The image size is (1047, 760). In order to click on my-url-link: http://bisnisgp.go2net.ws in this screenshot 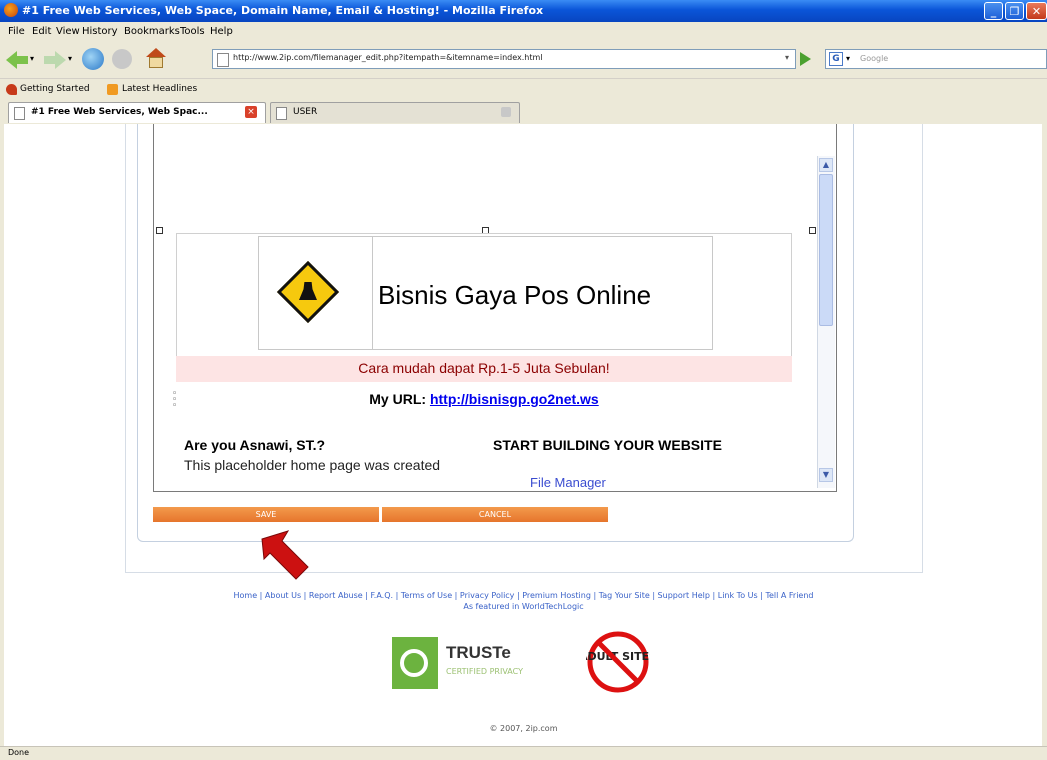, I will do `click(514, 399)`.